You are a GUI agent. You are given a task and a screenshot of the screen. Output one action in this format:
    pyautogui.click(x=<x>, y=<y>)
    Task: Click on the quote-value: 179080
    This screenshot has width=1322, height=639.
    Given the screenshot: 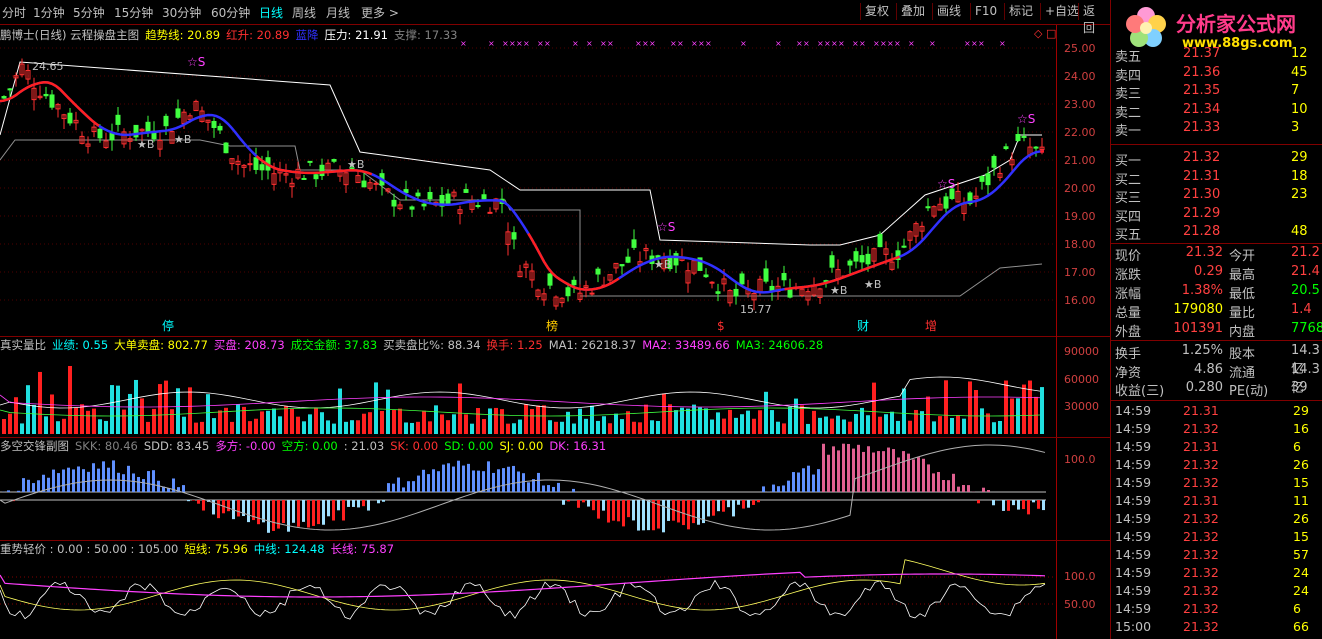 What is the action you would take?
    pyautogui.click(x=1198, y=309)
    